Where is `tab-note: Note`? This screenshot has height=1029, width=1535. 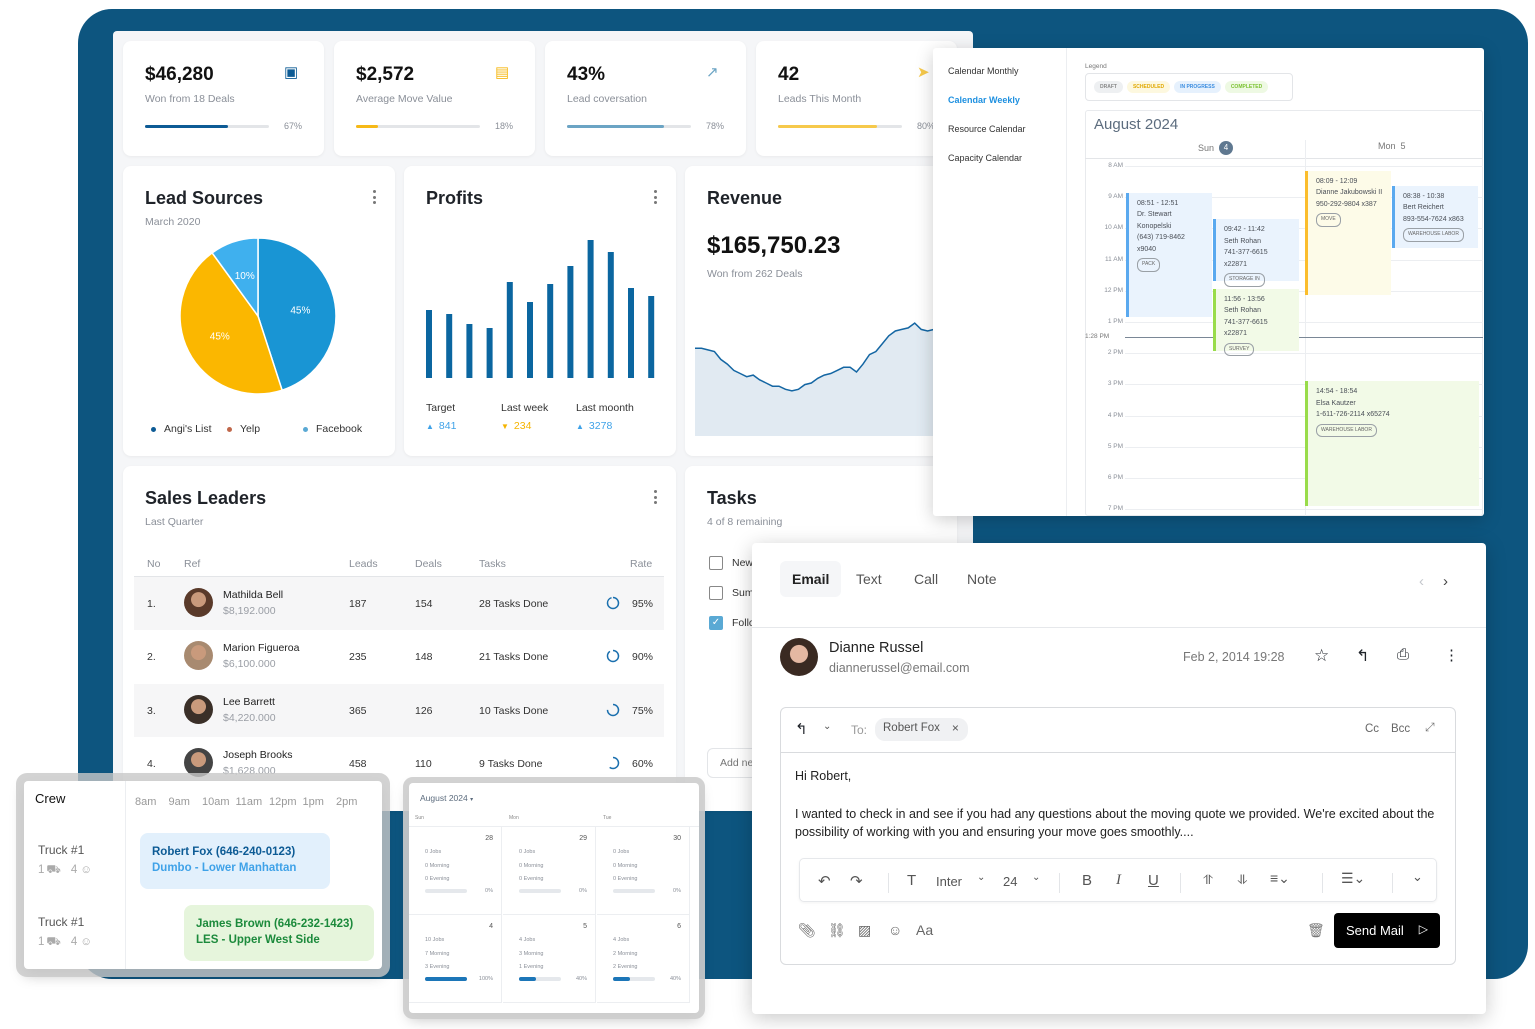
tab-note: Note is located at coordinates (982, 579).